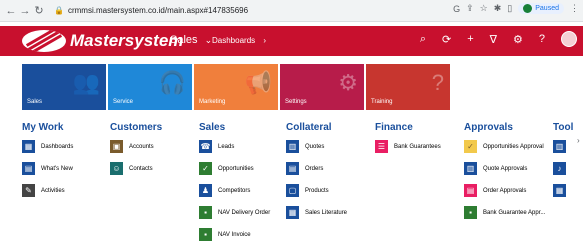  Describe the element at coordinates (116, 168) in the screenshot. I see `contacts-icon: ☺` at that location.